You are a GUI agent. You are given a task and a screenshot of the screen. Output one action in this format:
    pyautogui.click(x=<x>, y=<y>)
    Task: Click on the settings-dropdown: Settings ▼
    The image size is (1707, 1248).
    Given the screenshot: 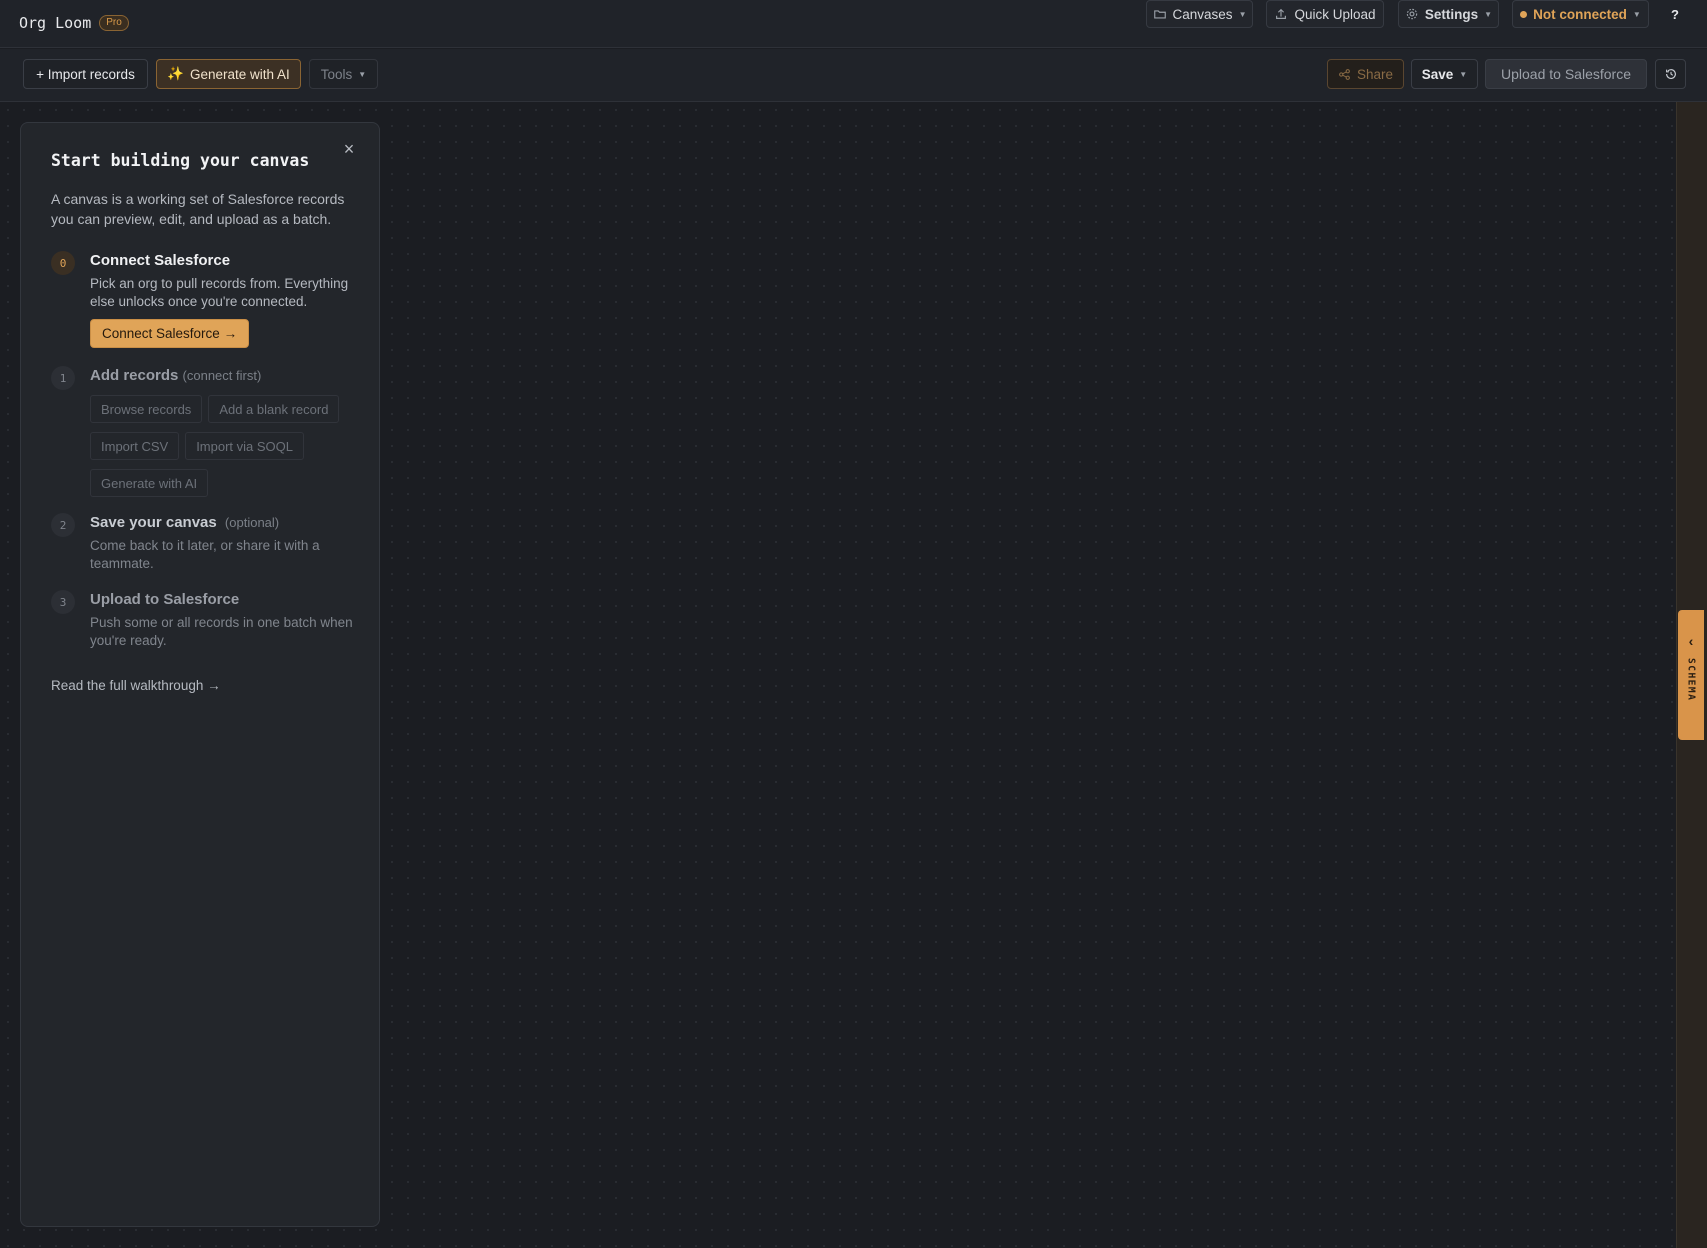 What is the action you would take?
    pyautogui.click(x=1448, y=14)
    